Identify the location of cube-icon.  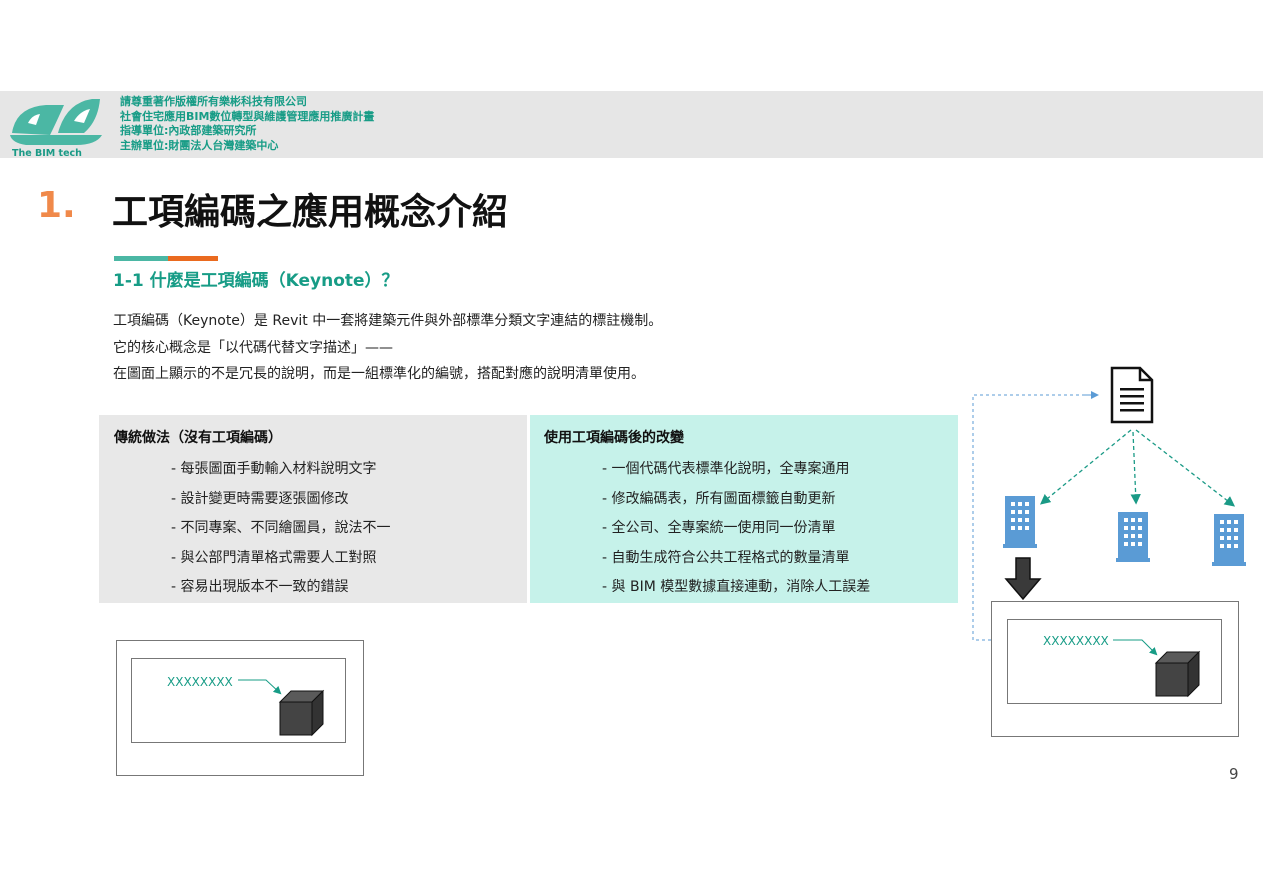
(1177, 674).